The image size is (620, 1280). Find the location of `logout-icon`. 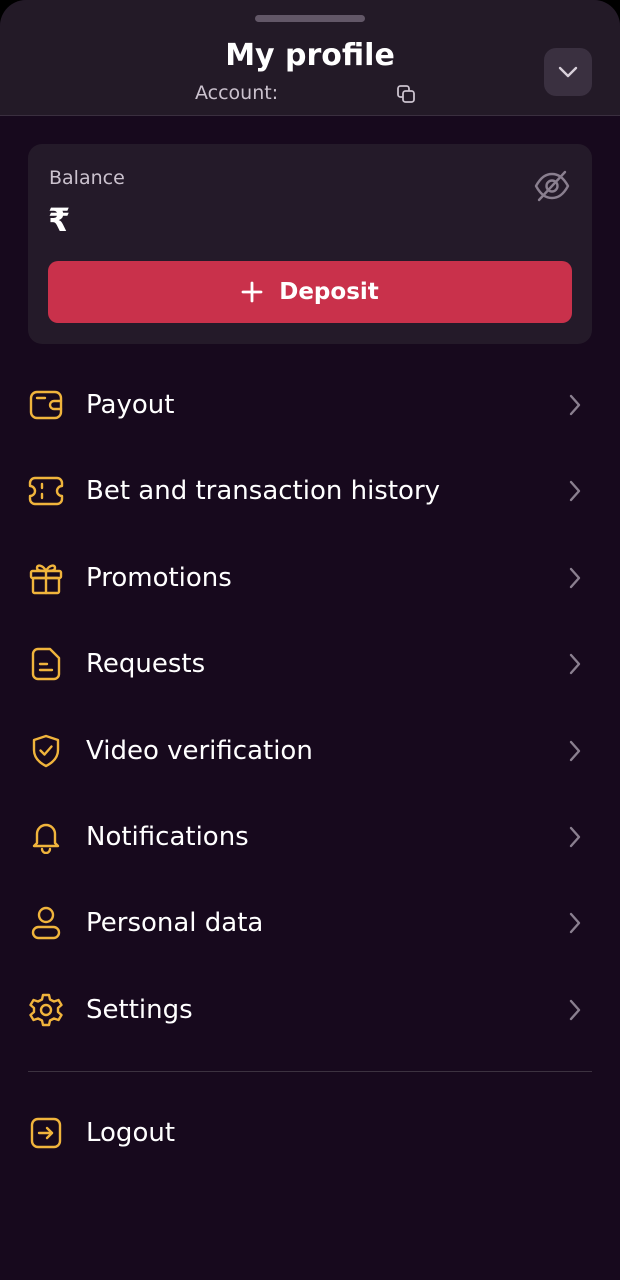

logout-icon is located at coordinates (46, 1133).